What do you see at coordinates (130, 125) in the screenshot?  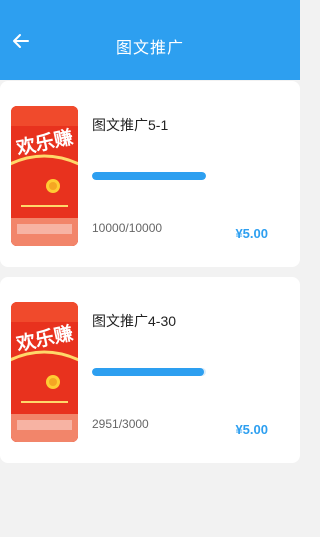 I see `task-title: 图文推广5-1` at bounding box center [130, 125].